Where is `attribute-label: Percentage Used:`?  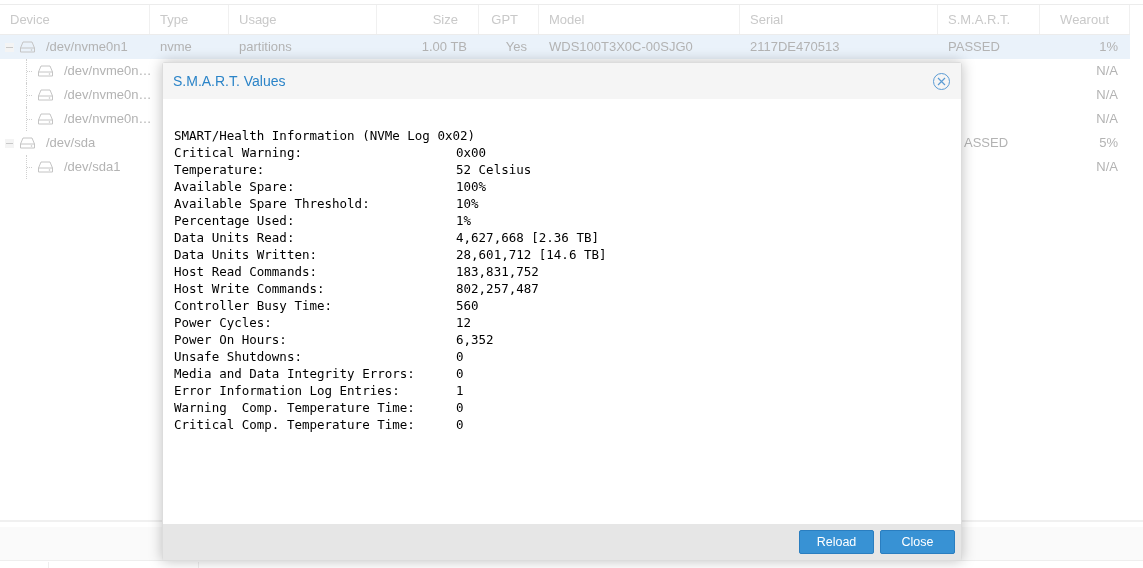 attribute-label: Percentage Used: is located at coordinates (234, 220).